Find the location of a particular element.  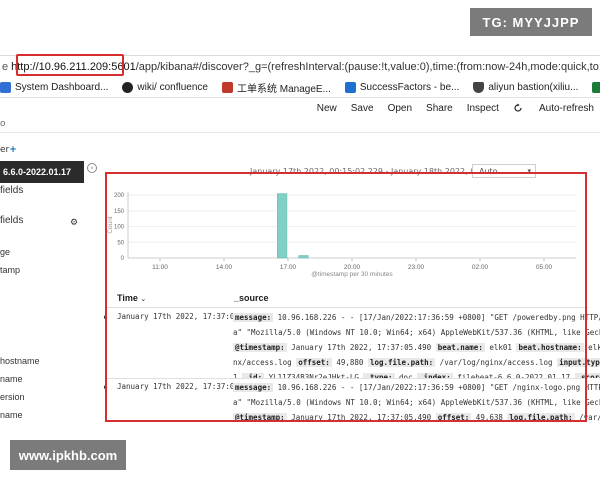

add-filter-label: er is located at coordinates (5, 150).